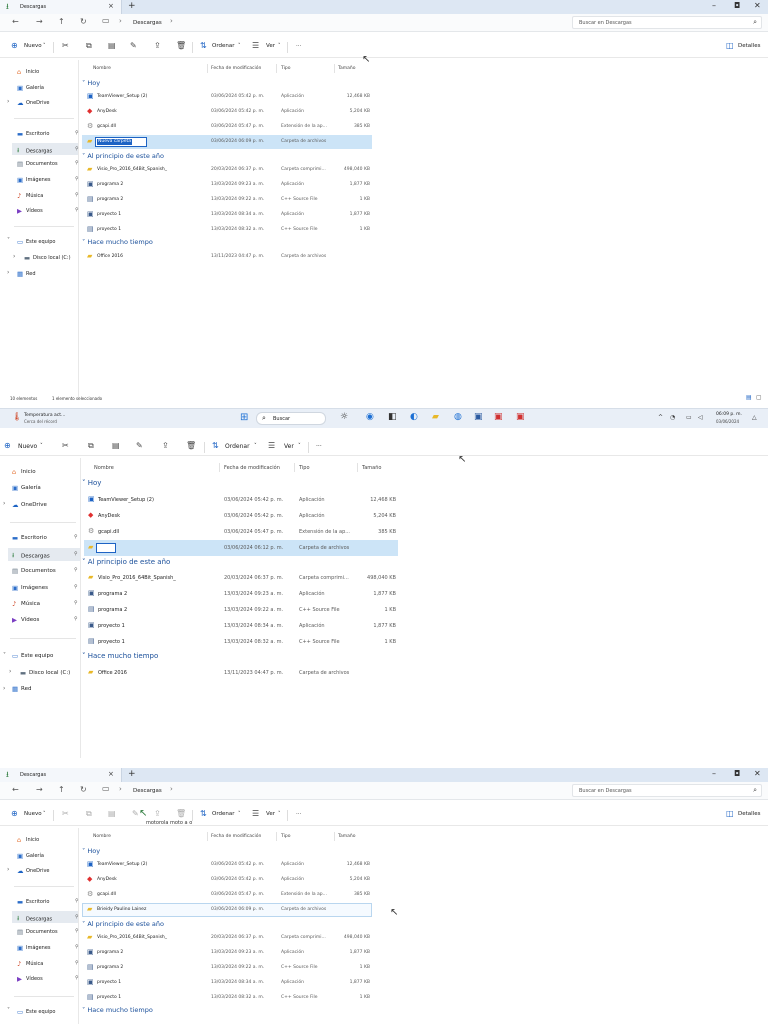  I want to click on widgets-icon: ☼, so click(344, 417).